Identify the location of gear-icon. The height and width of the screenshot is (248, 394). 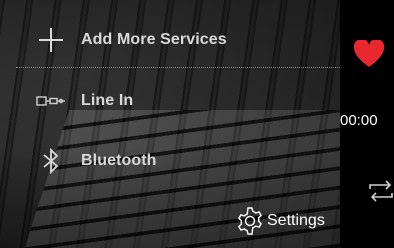
(250, 221).